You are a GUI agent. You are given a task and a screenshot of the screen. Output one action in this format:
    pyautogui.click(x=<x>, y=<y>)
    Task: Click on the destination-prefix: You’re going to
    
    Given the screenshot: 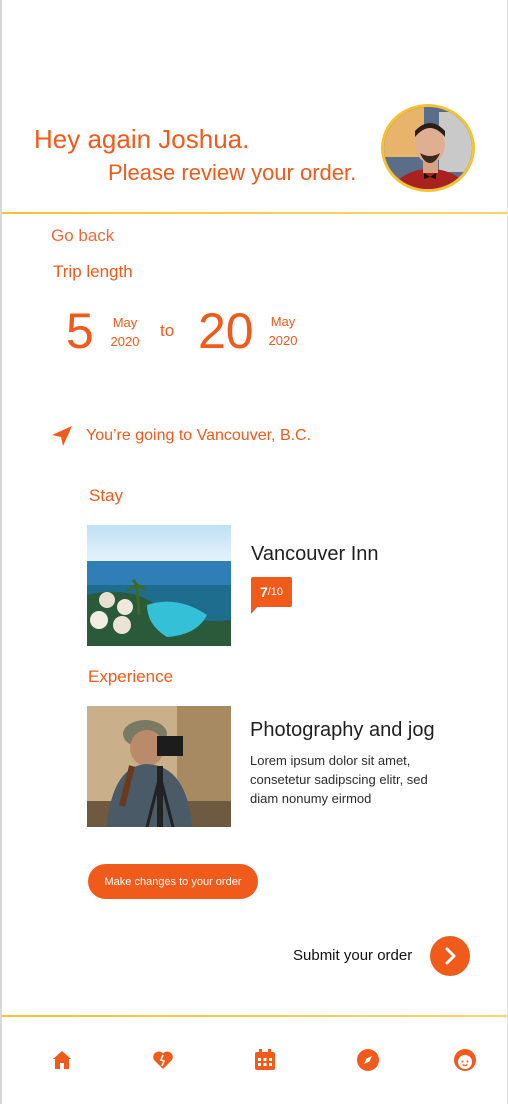 What is the action you would take?
    pyautogui.click(x=139, y=435)
    